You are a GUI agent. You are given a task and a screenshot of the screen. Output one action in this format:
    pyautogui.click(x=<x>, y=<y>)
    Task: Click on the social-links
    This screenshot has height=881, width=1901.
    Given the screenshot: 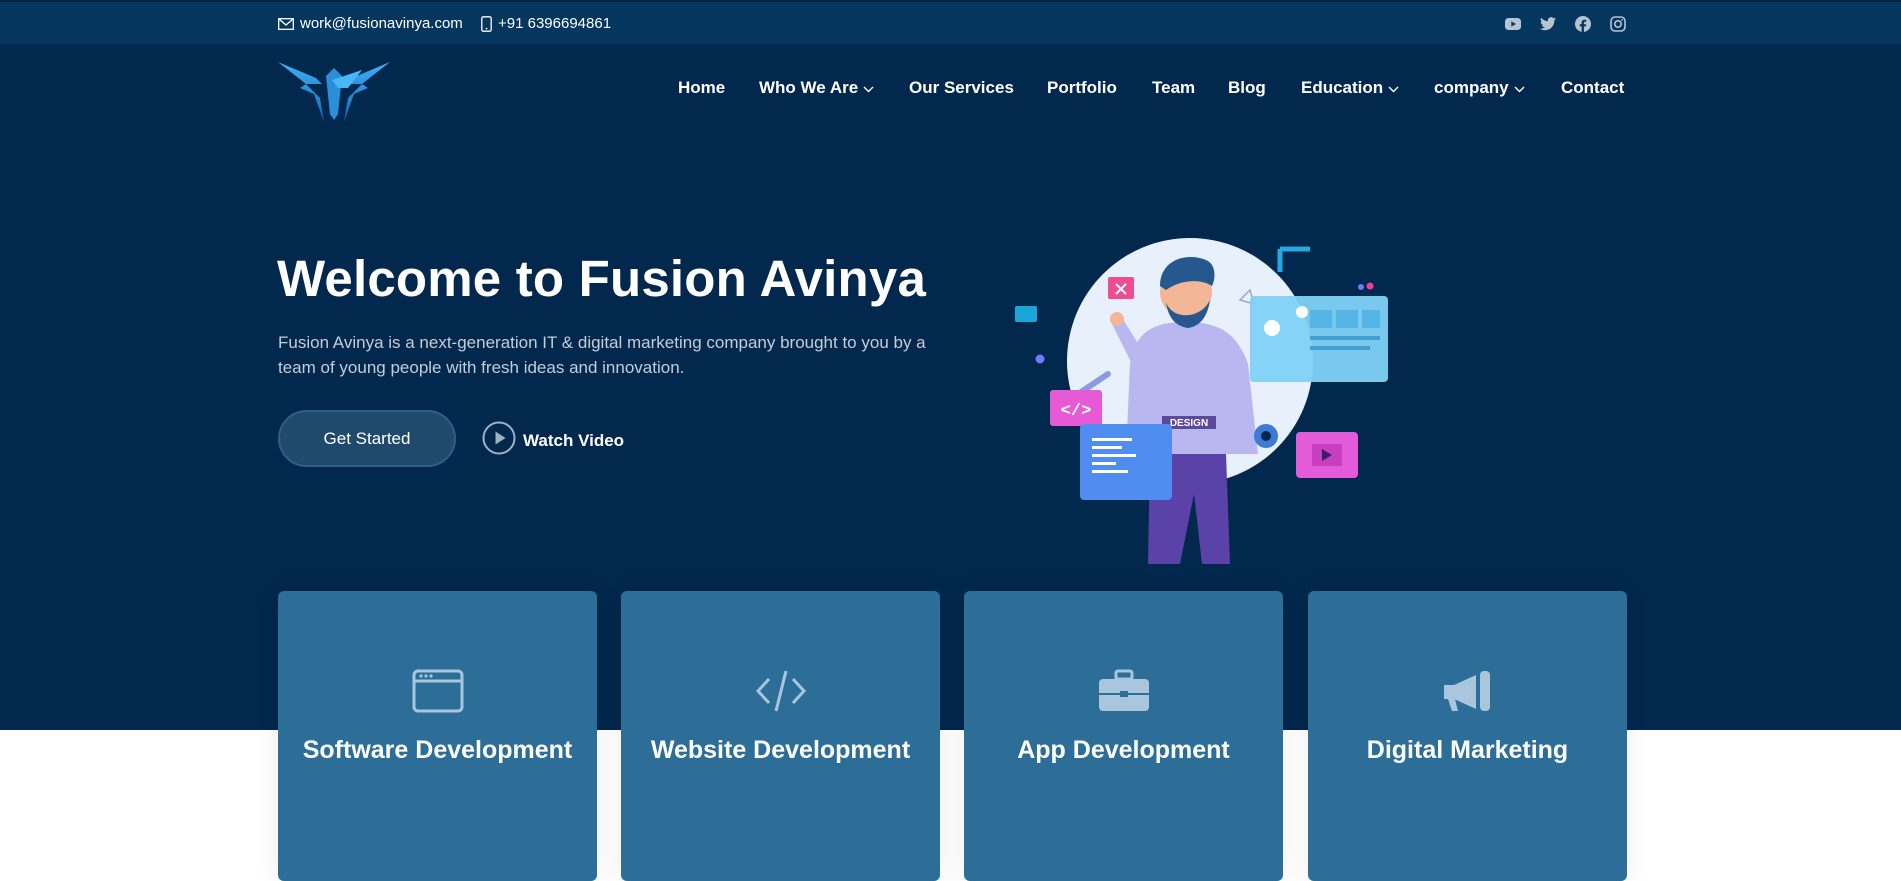 What is the action you would take?
    pyautogui.click(x=1565, y=24)
    